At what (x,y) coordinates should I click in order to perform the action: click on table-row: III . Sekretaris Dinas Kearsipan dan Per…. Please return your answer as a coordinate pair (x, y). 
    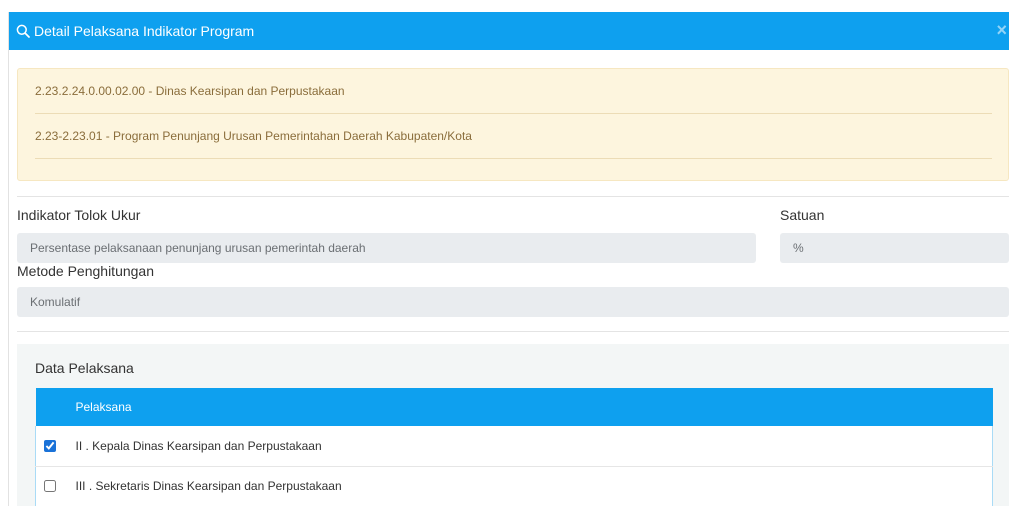
    Looking at the image, I should click on (514, 486).